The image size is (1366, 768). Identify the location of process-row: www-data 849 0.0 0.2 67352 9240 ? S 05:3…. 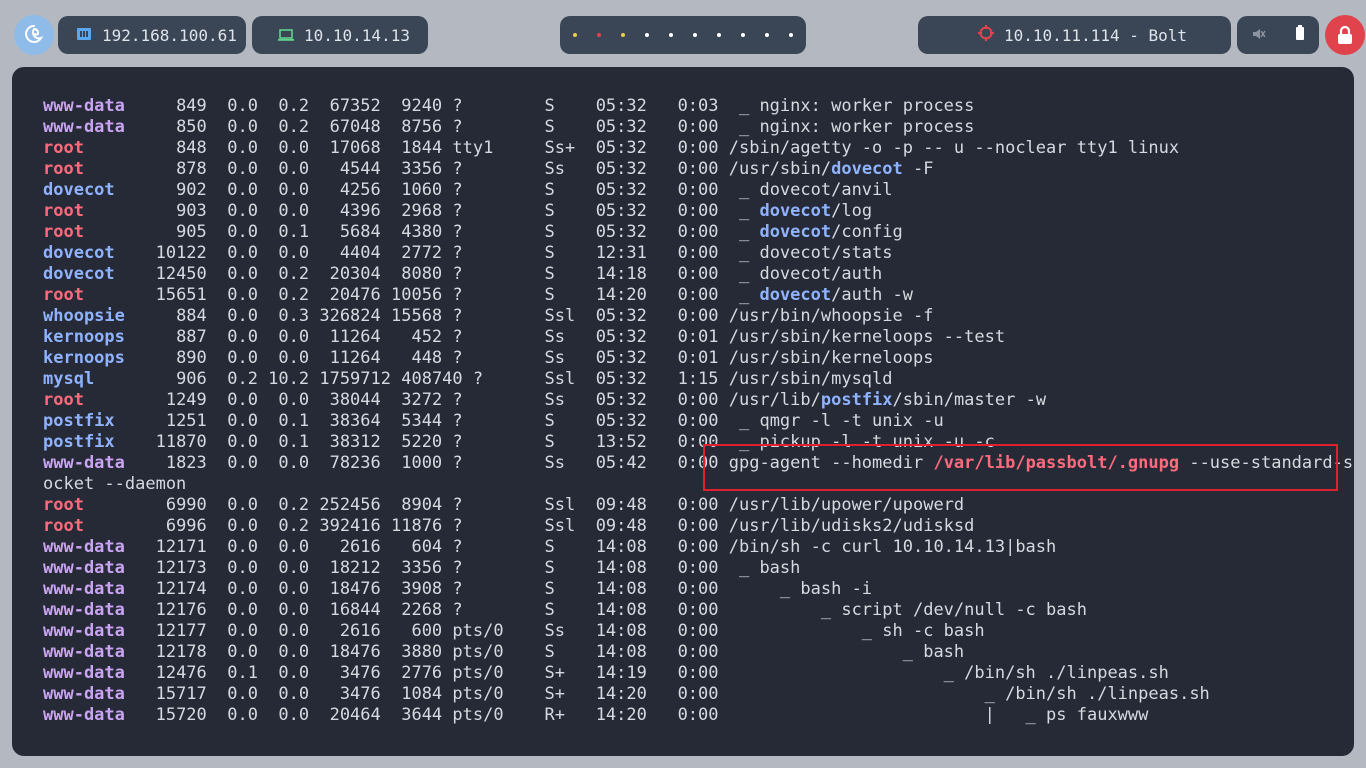
(698, 106).